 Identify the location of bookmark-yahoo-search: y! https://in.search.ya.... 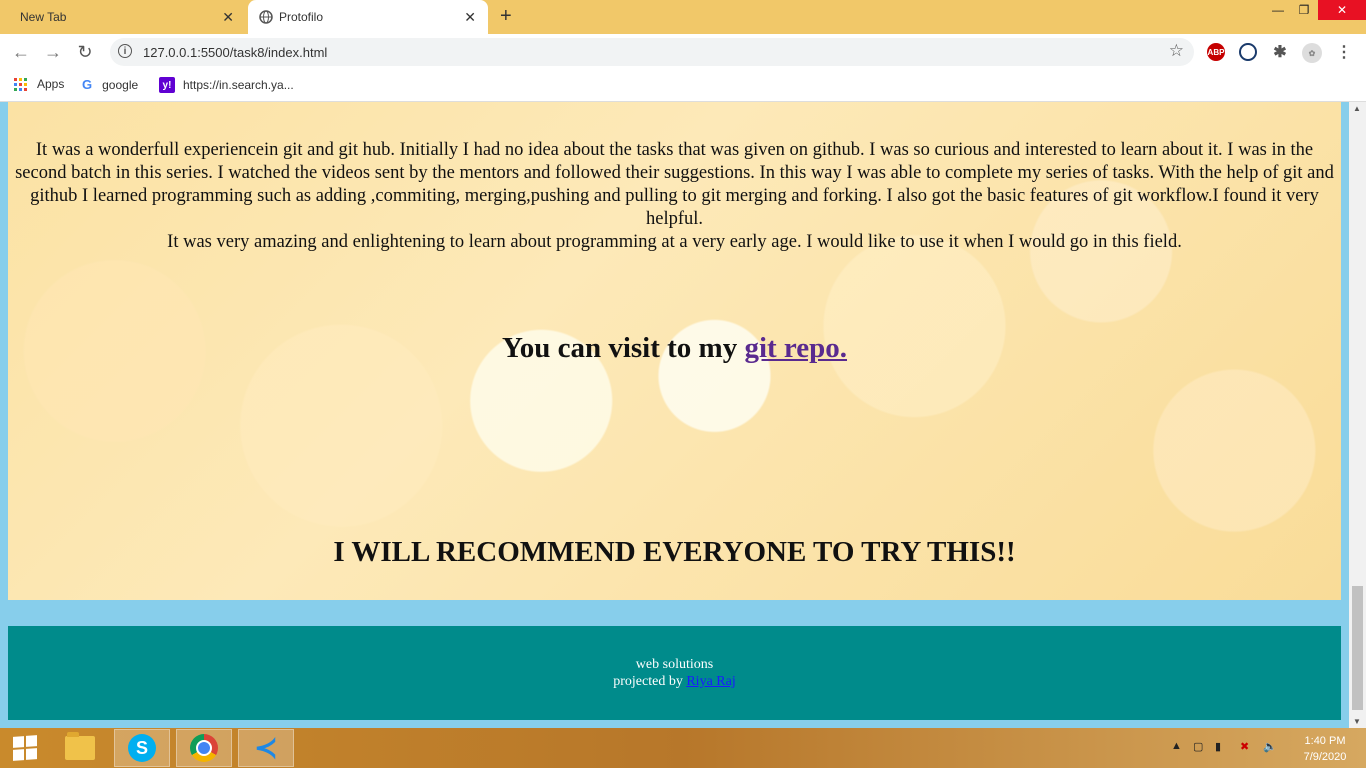
(226, 85).